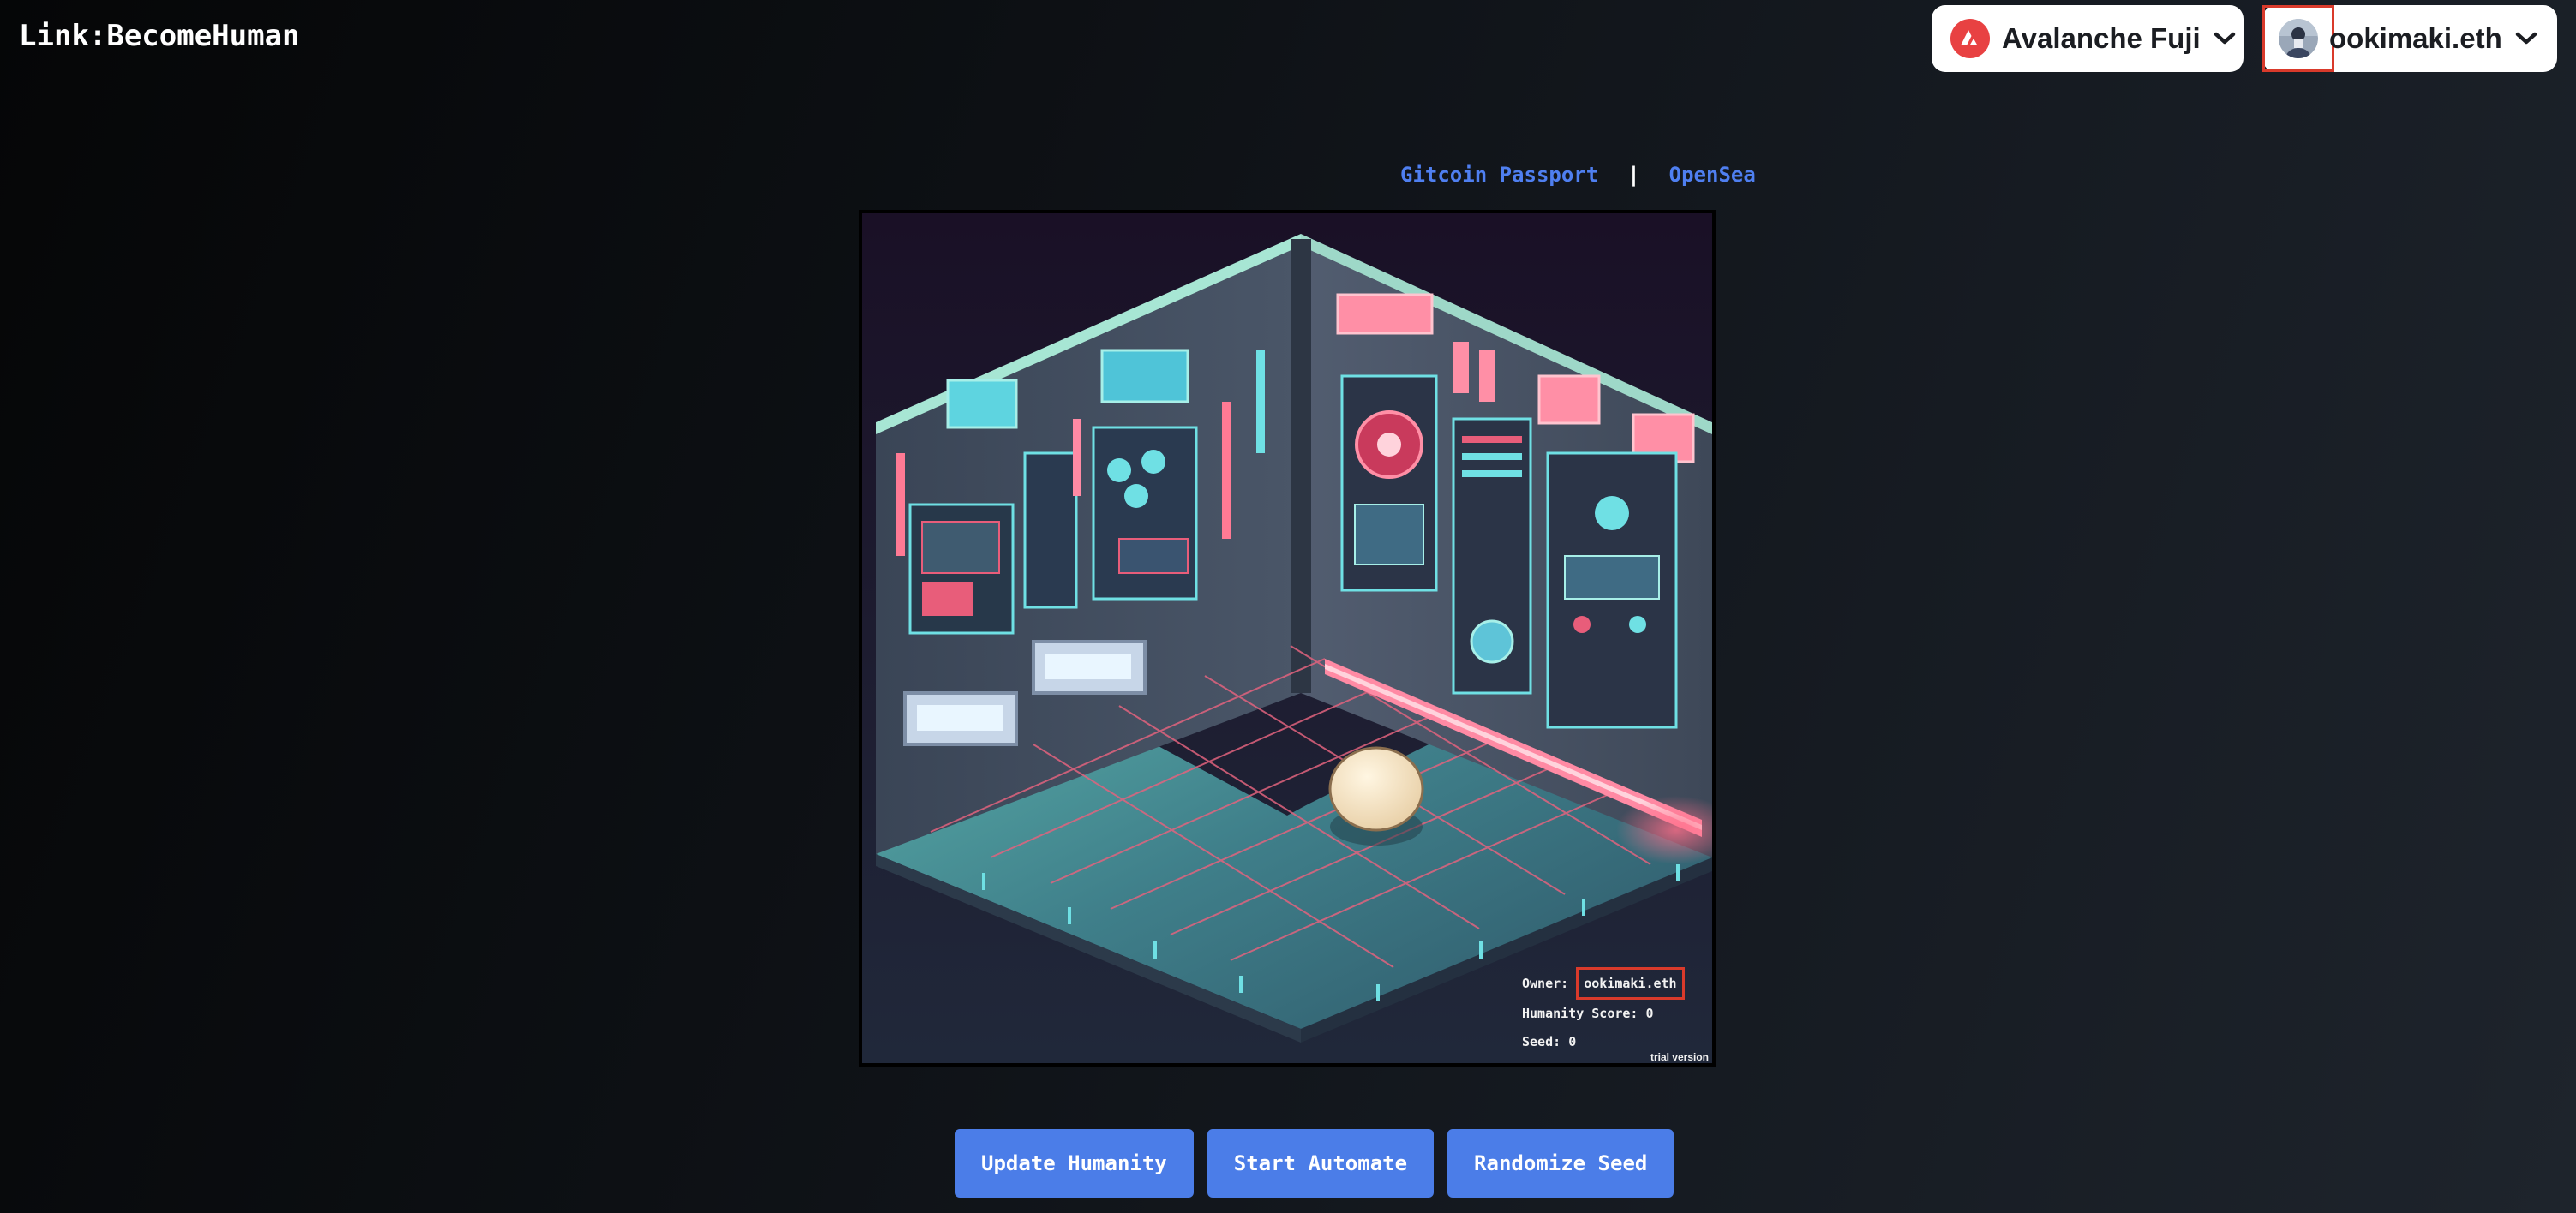  I want to click on trial-watermark: trial version, so click(1679, 1057).